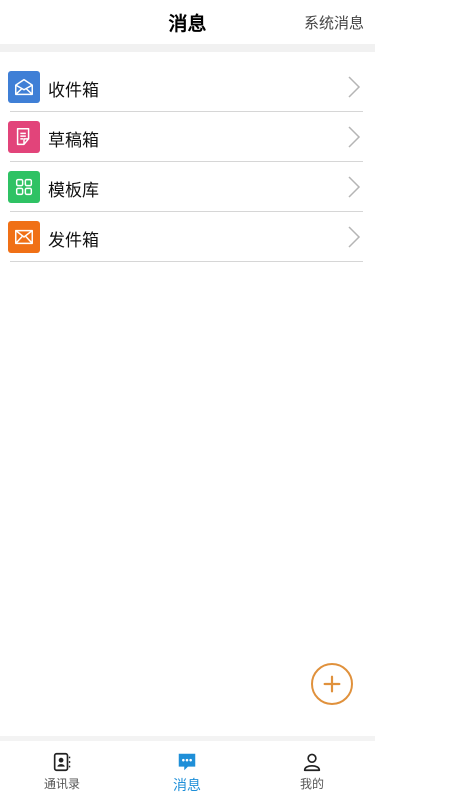  What do you see at coordinates (187, 187) in the screenshot?
I see `menu-item-templates: 模板库` at bounding box center [187, 187].